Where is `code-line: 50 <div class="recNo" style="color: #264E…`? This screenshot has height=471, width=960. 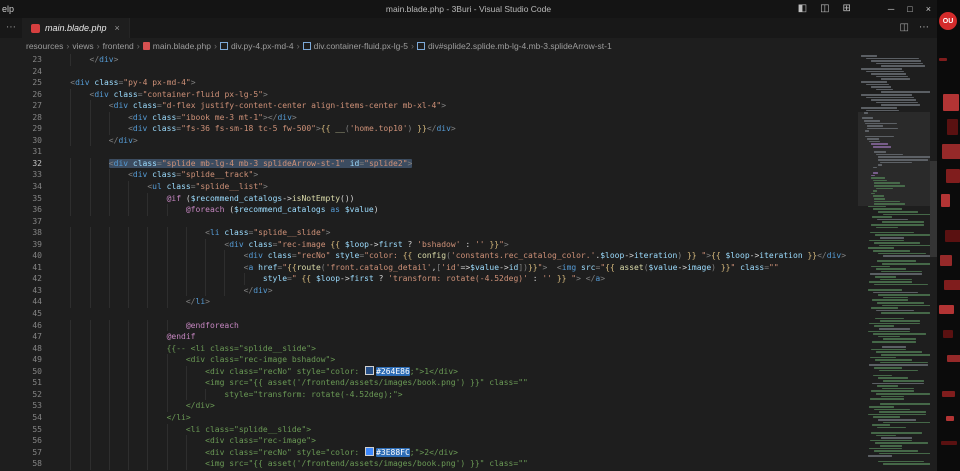 code-line: 50 <div class="recNo" style="color: #264E… is located at coordinates (429, 372).